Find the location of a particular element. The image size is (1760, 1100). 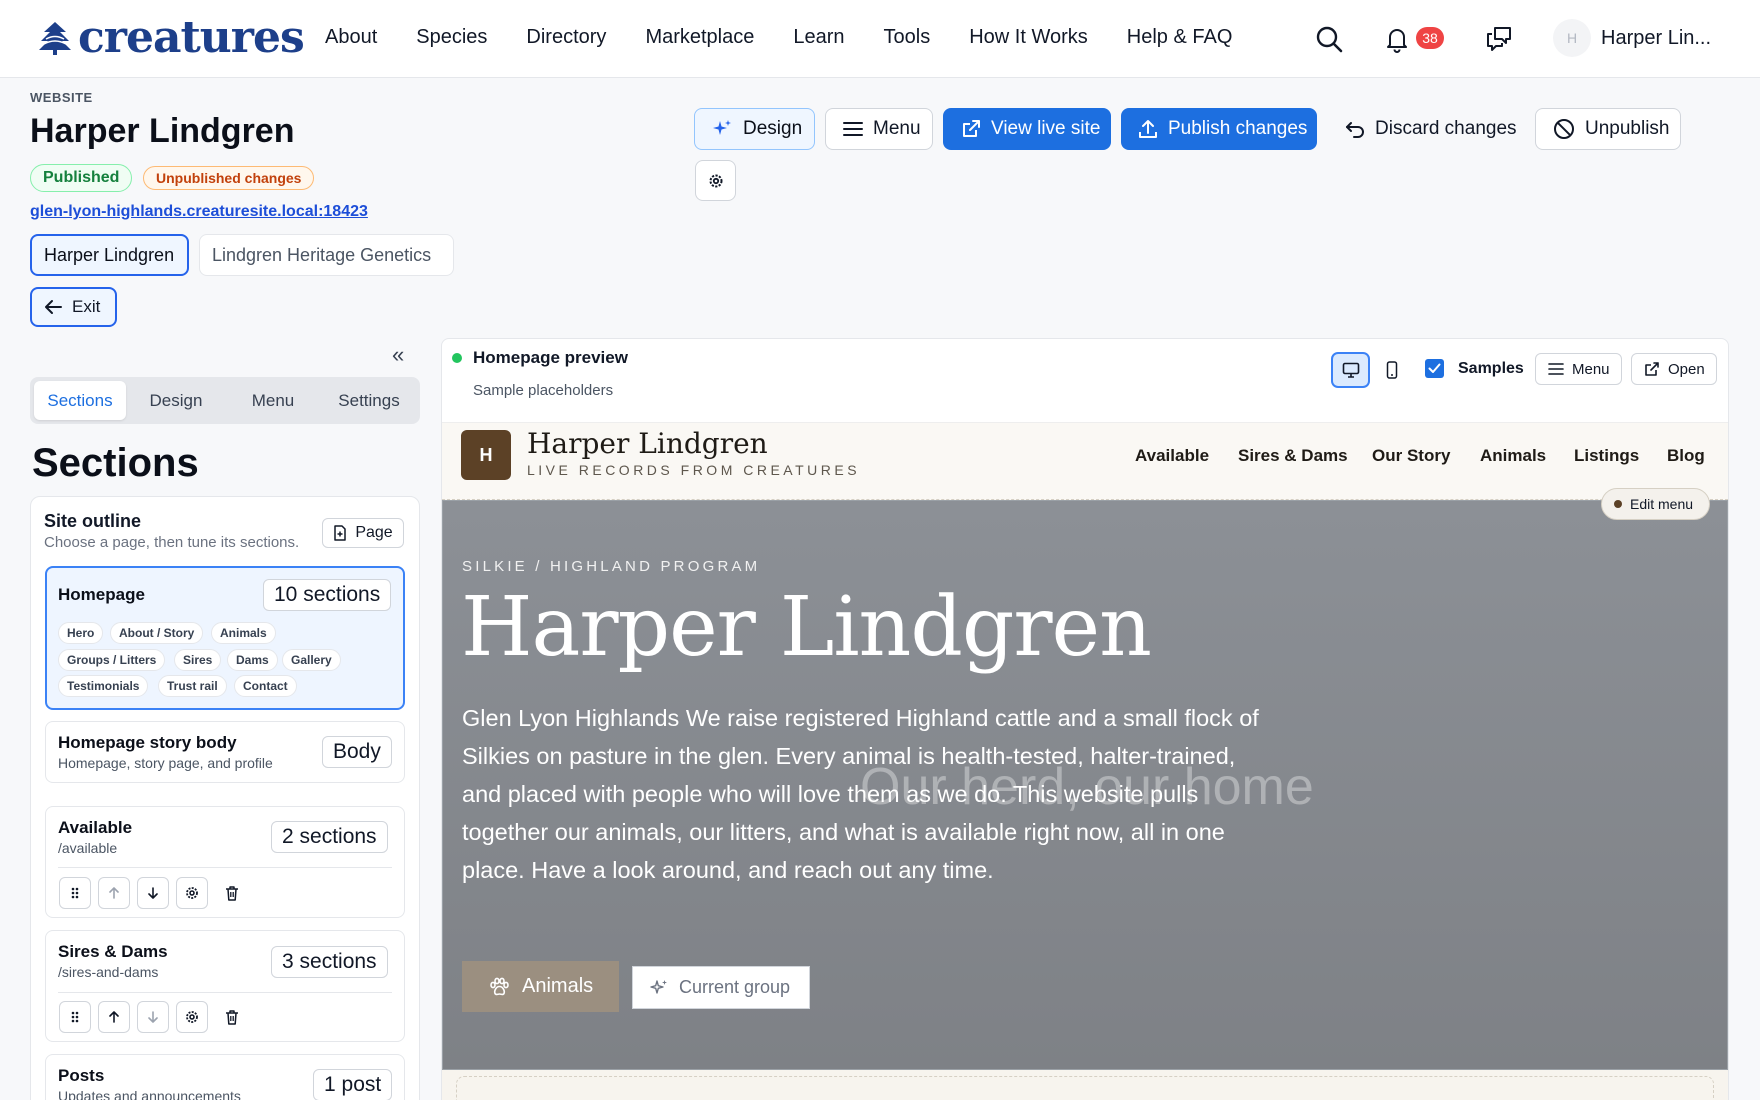

preview-site-name: Harper Lindgren is located at coordinates (647, 443).